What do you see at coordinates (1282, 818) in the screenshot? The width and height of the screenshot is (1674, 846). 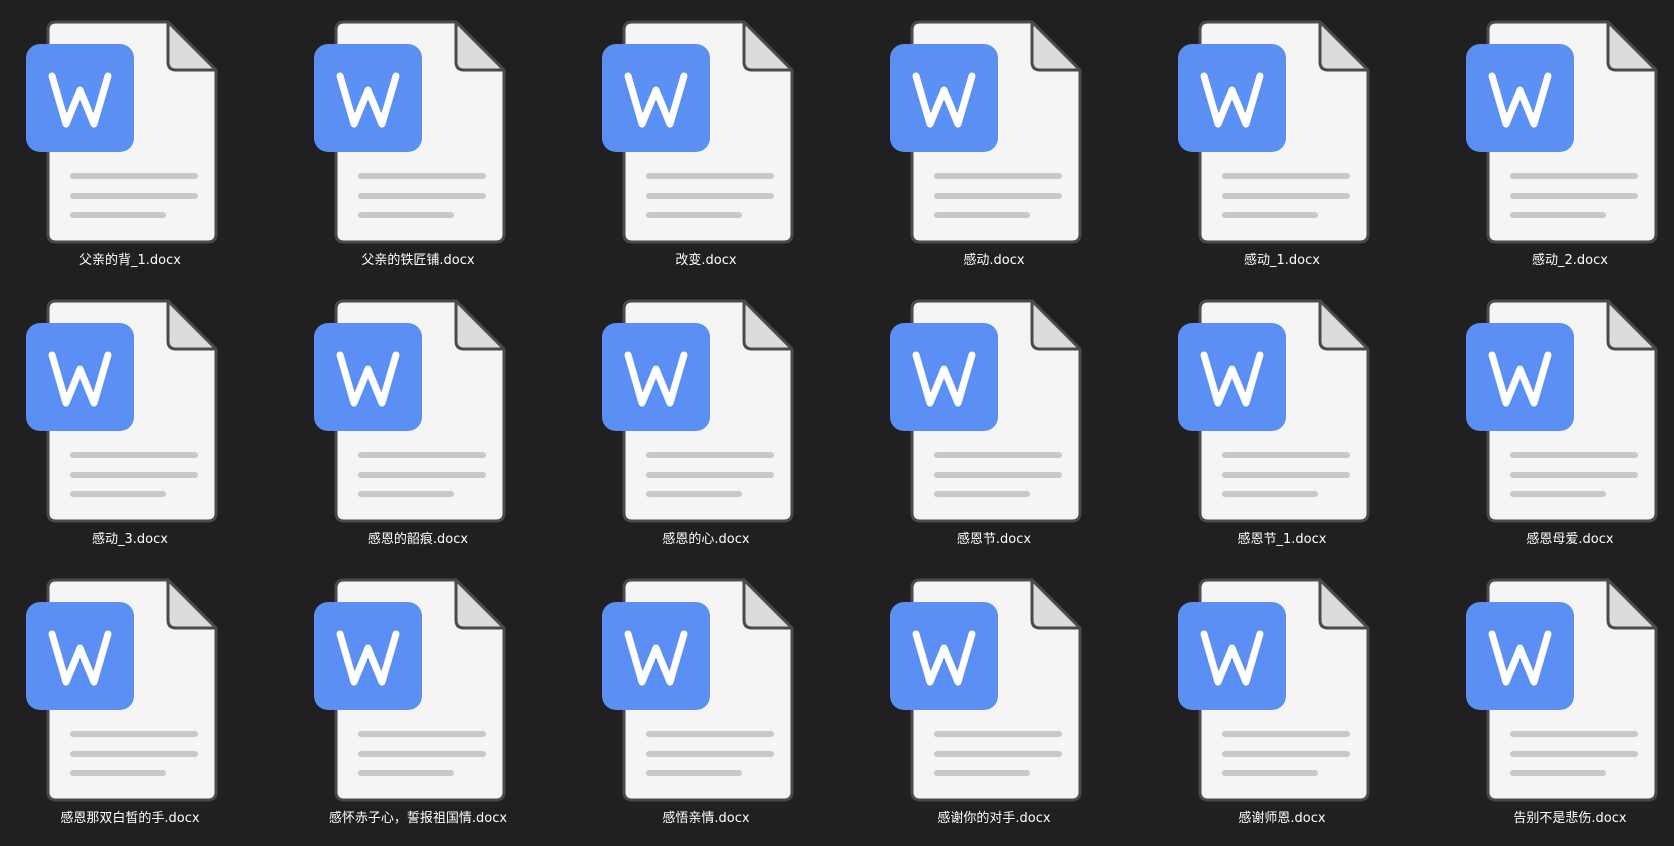 I see `file-name: 感谢师恩.docx` at bounding box center [1282, 818].